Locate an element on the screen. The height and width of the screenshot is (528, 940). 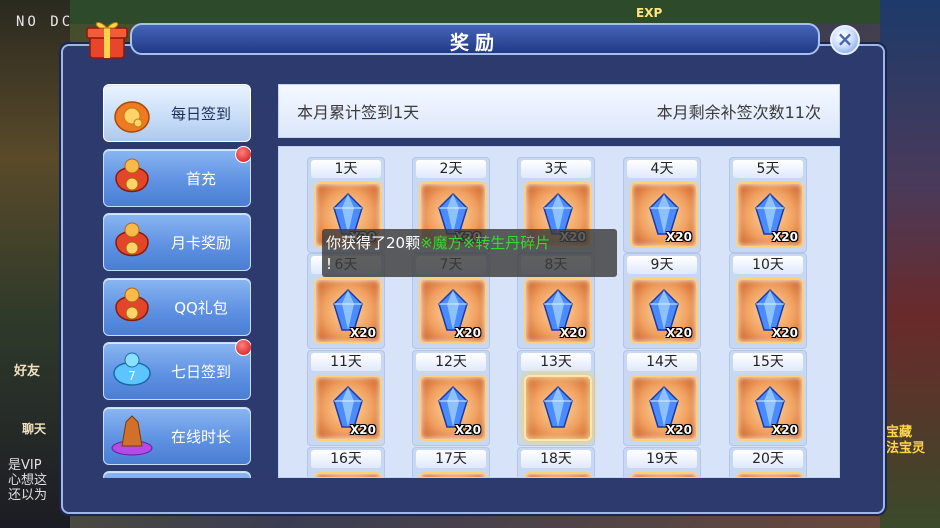
reward-day-cell: 12天 X20 is located at coordinates (451, 398).